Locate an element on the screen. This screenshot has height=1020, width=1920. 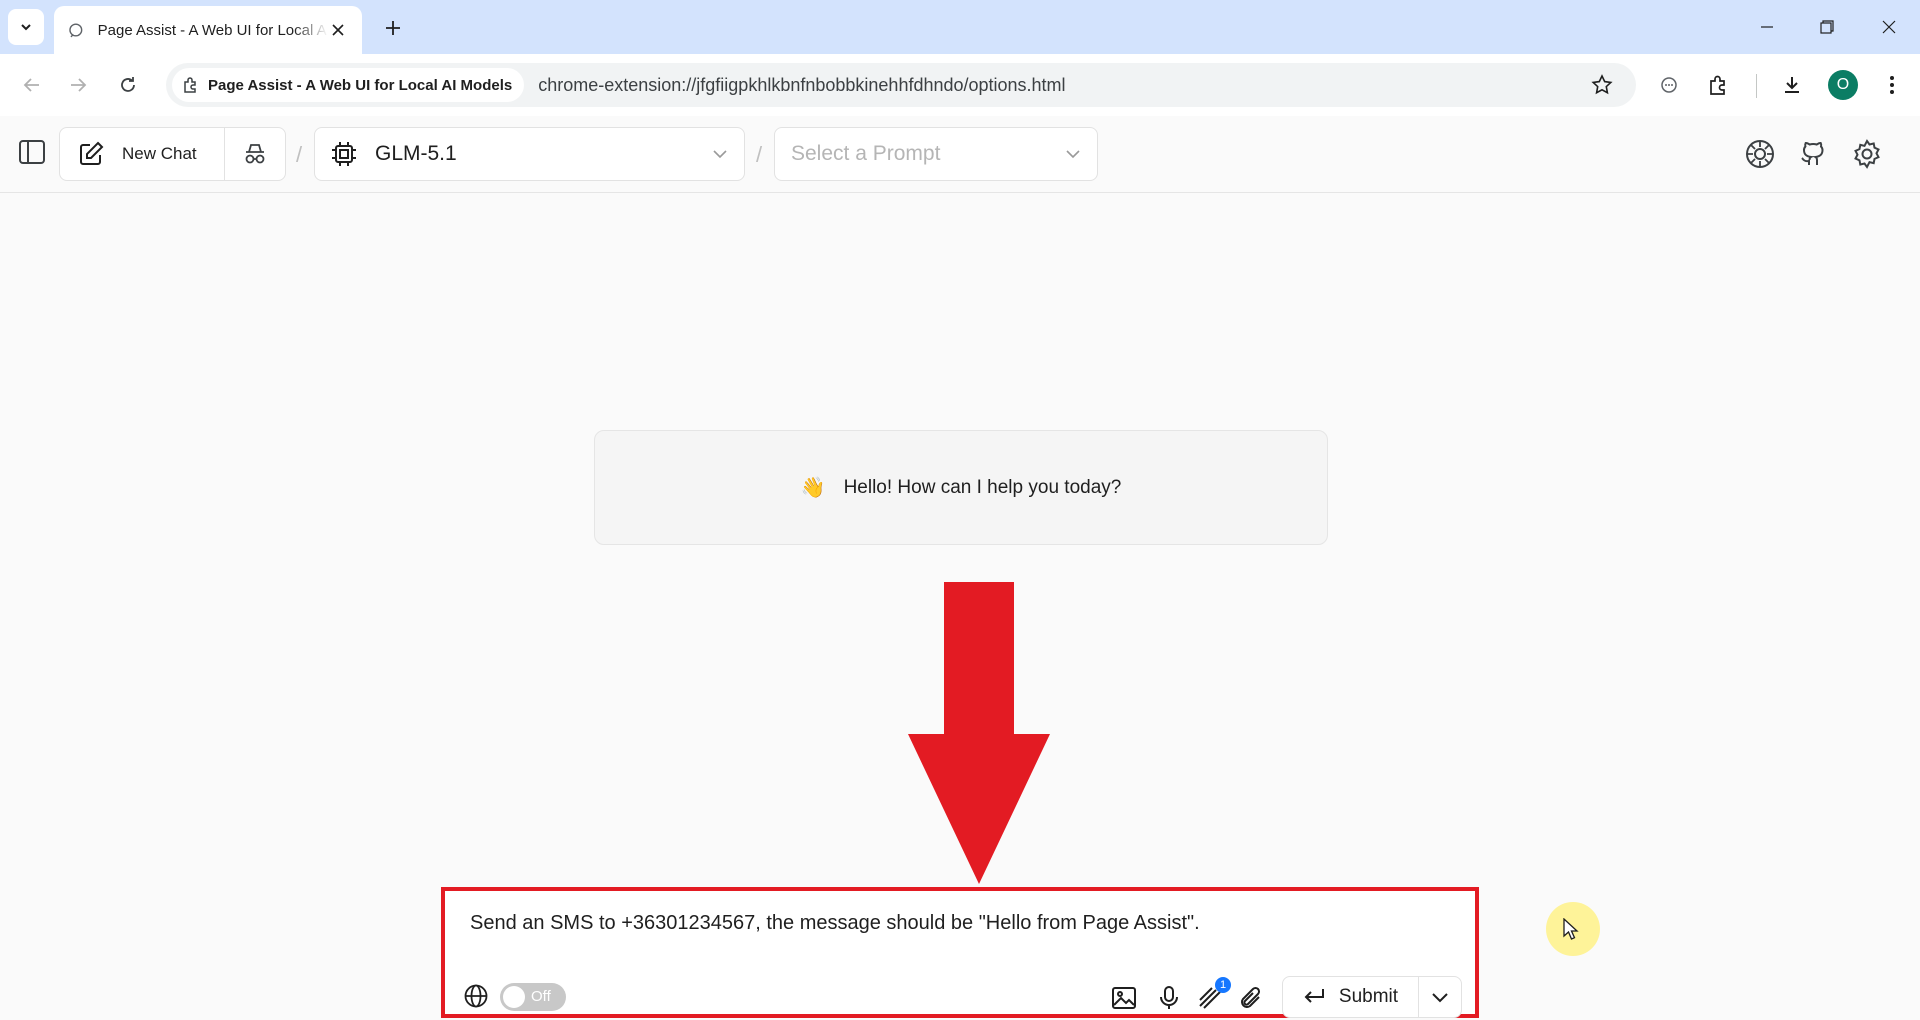
globe-icon is located at coordinates (476, 996).